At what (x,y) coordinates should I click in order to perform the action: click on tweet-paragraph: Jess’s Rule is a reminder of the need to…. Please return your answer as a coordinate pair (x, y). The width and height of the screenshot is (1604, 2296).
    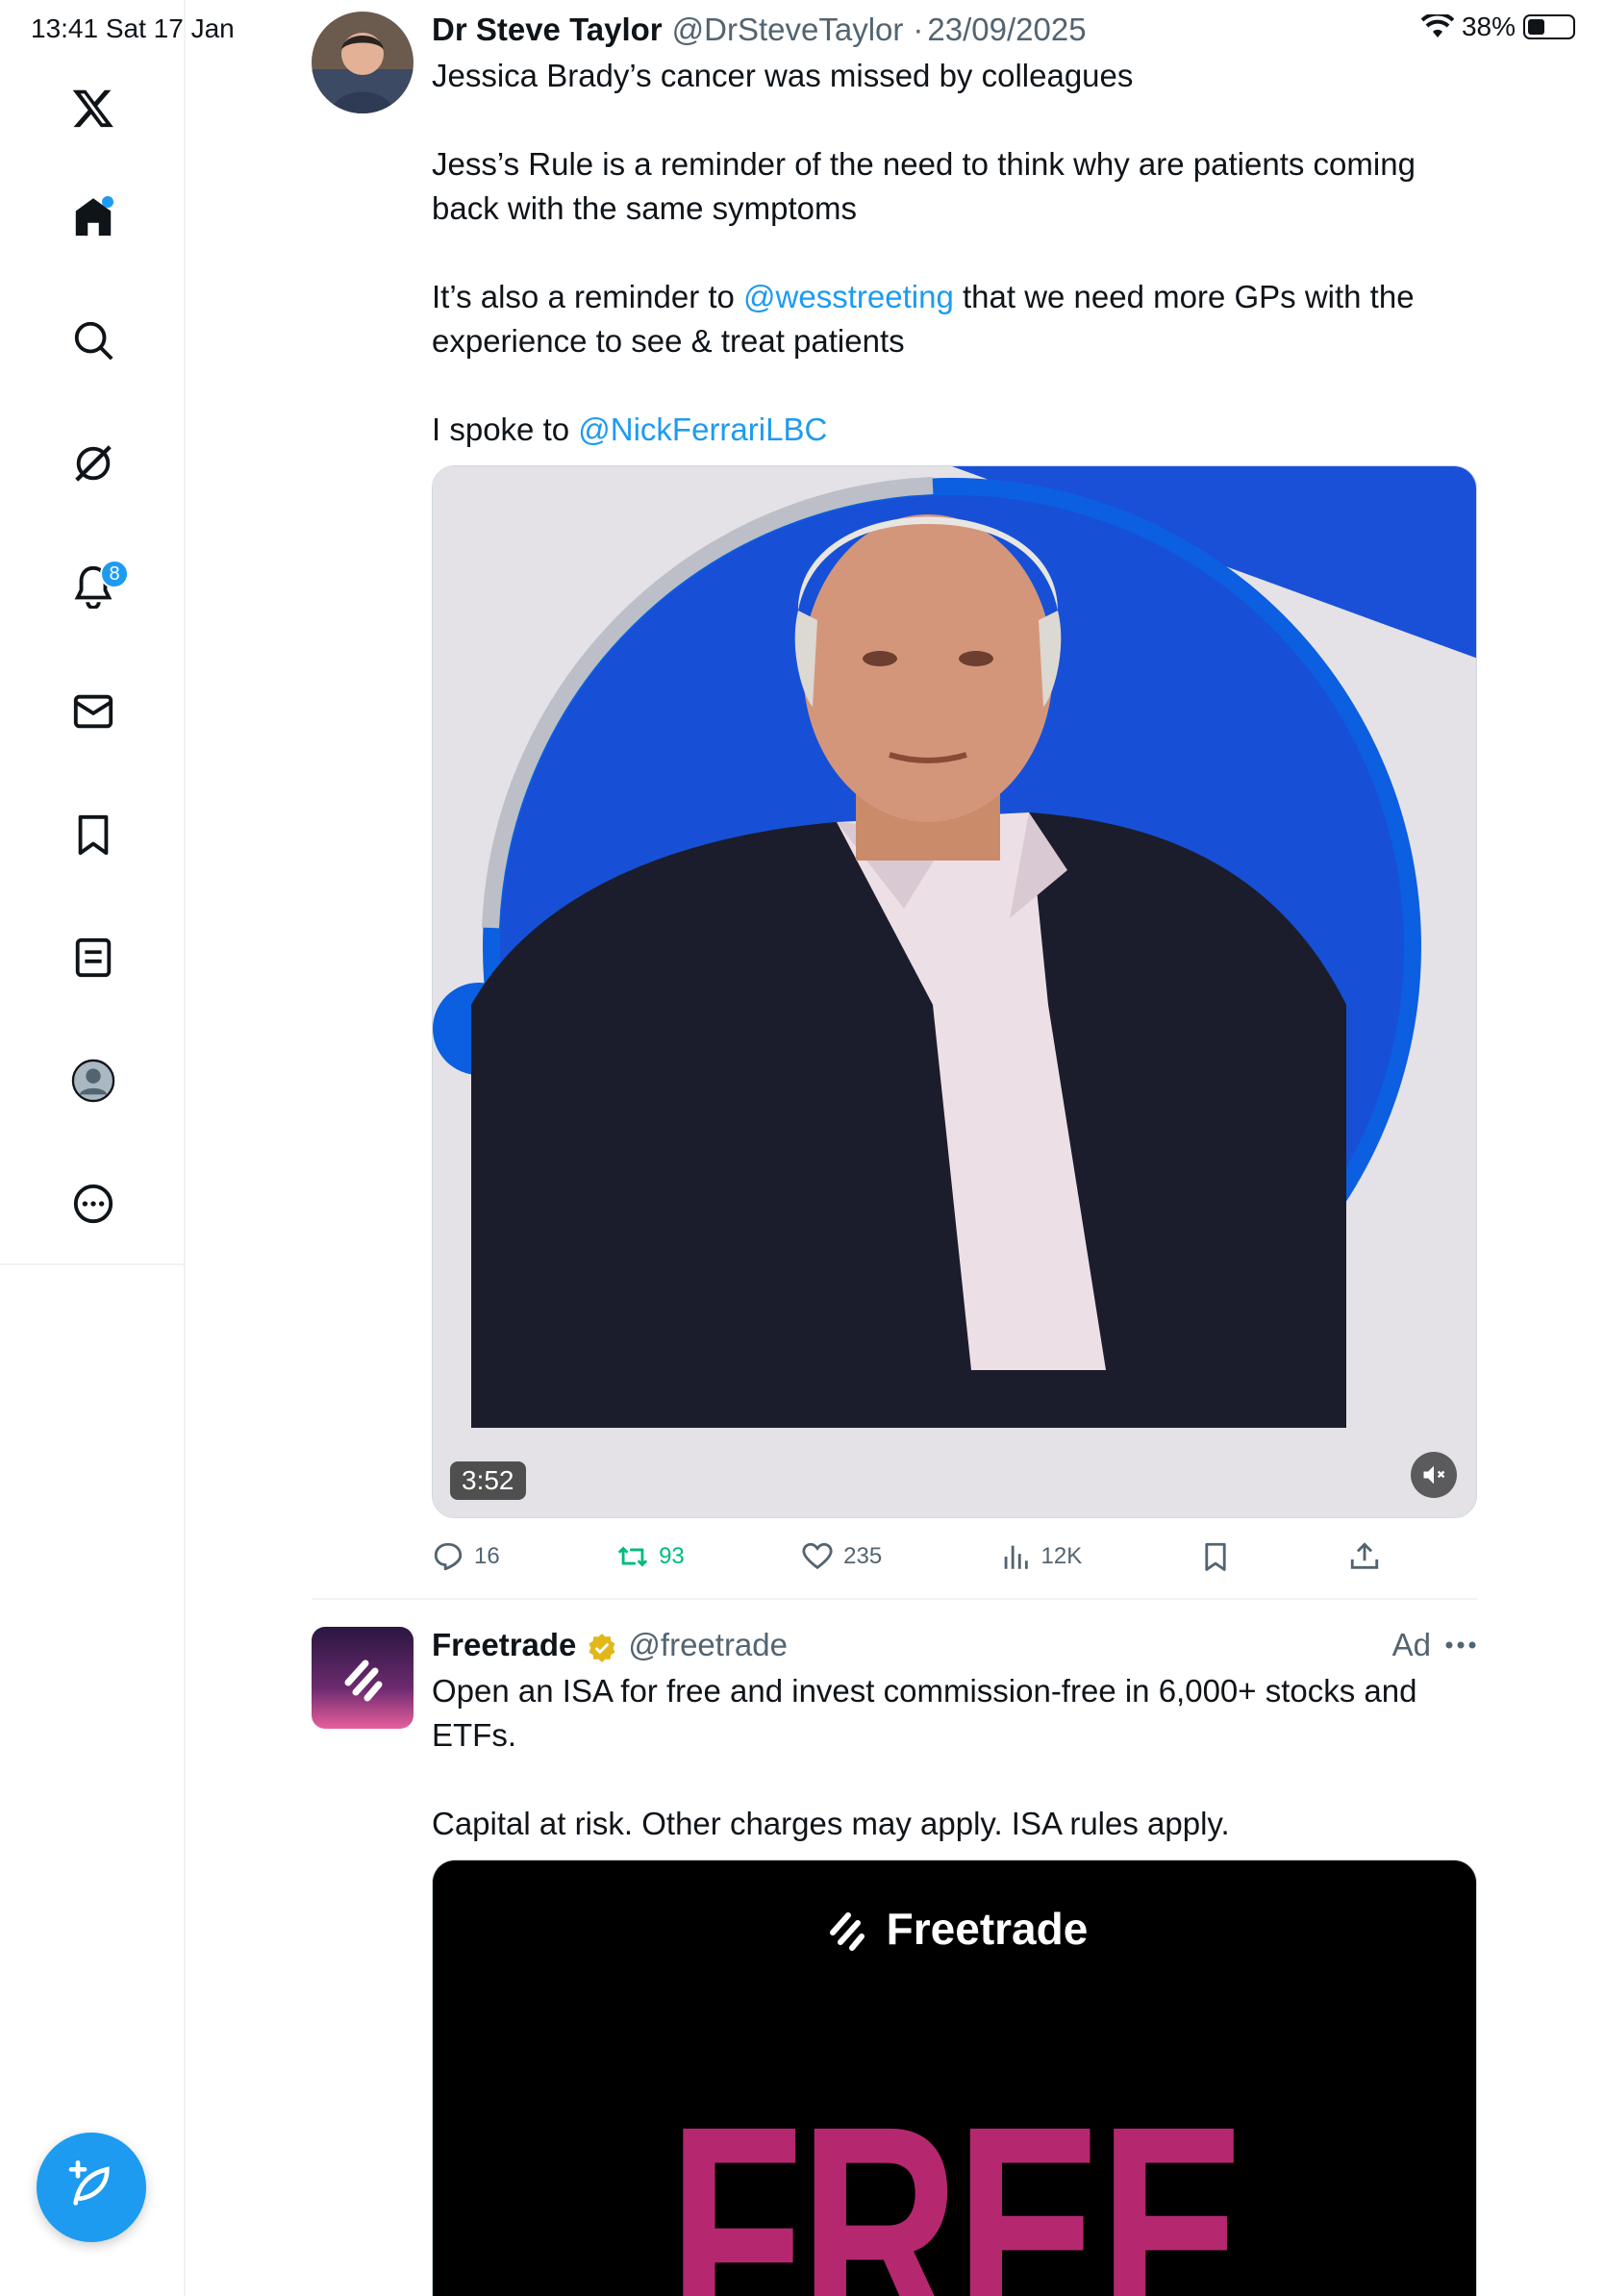
    Looking at the image, I should click on (924, 186).